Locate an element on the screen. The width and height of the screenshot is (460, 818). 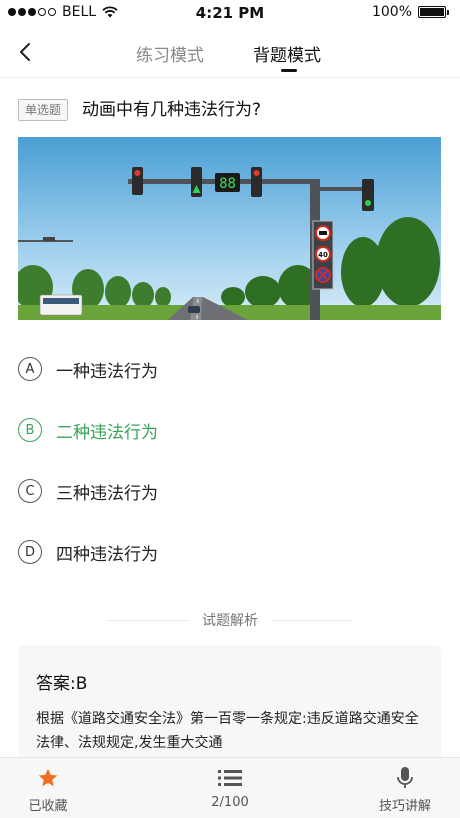
battery-percent: 100% is located at coordinates (391, 12).